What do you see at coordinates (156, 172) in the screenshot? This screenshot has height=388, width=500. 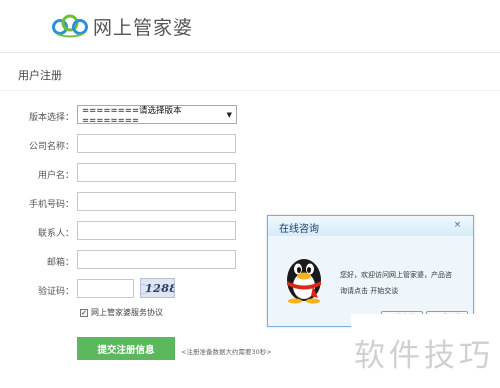 I see `username-input` at bounding box center [156, 172].